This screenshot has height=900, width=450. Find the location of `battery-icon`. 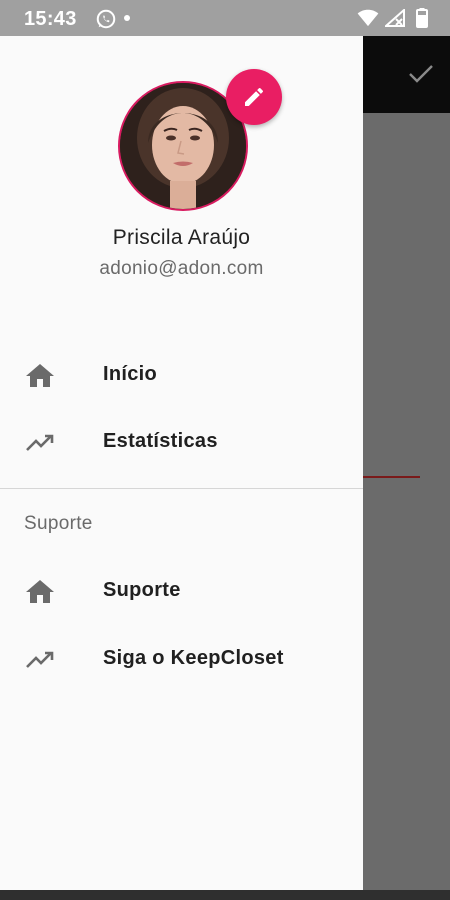

battery-icon is located at coordinates (422, 18).